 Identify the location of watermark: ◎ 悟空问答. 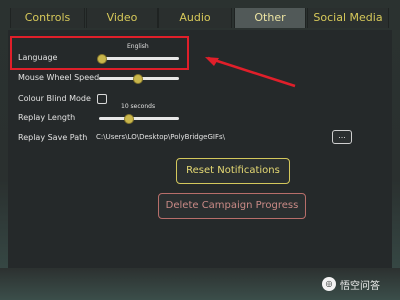
(351, 284).